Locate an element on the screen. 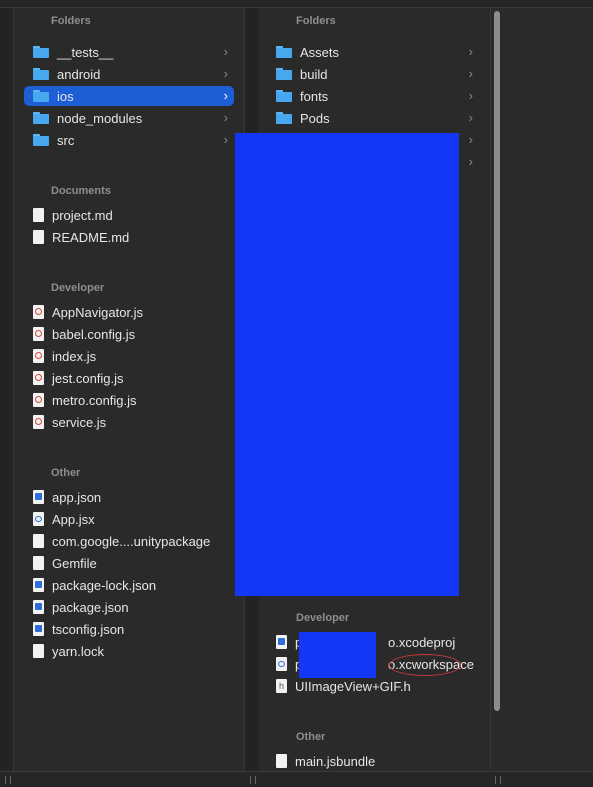  file-item: index.js is located at coordinates (129, 356).